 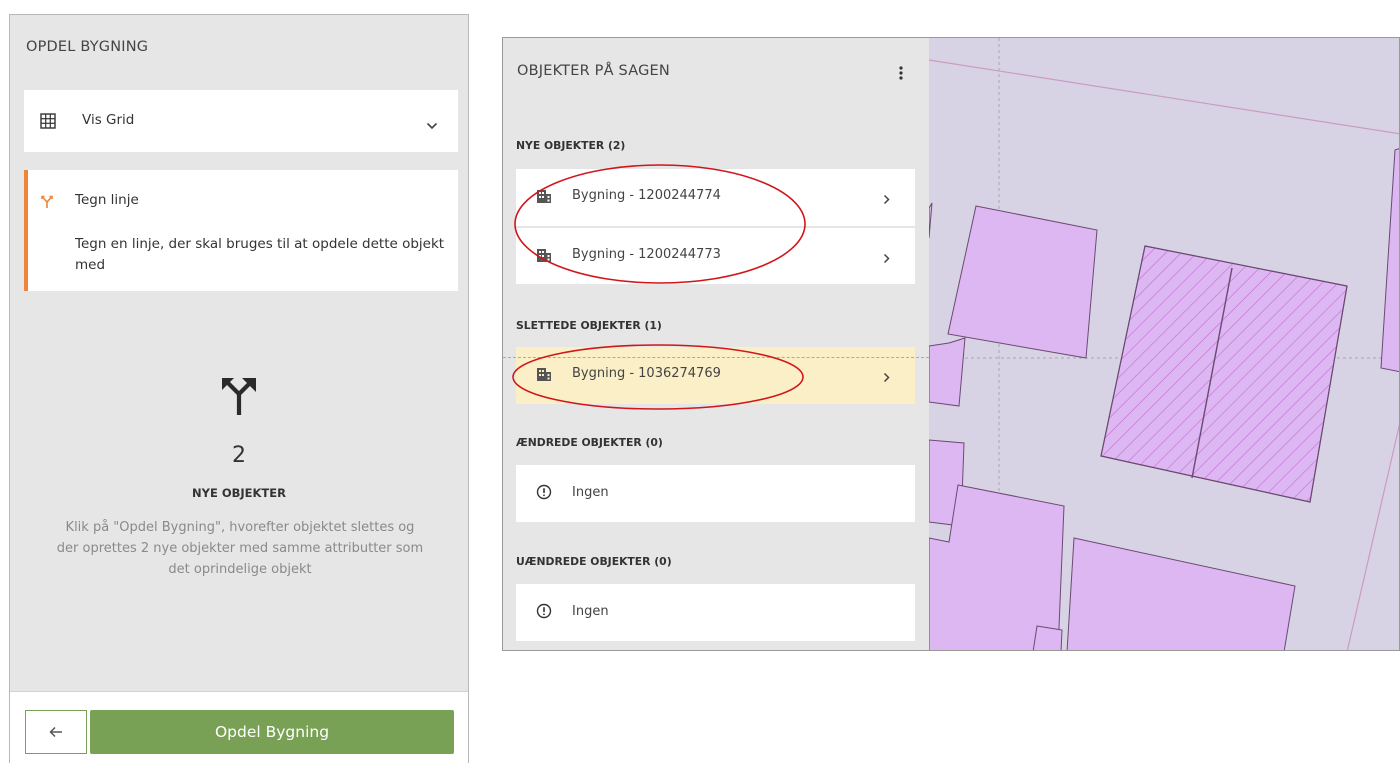 What do you see at coordinates (239, 493) in the screenshot?
I see `new-objects-label: NYE OBJEKTER` at bounding box center [239, 493].